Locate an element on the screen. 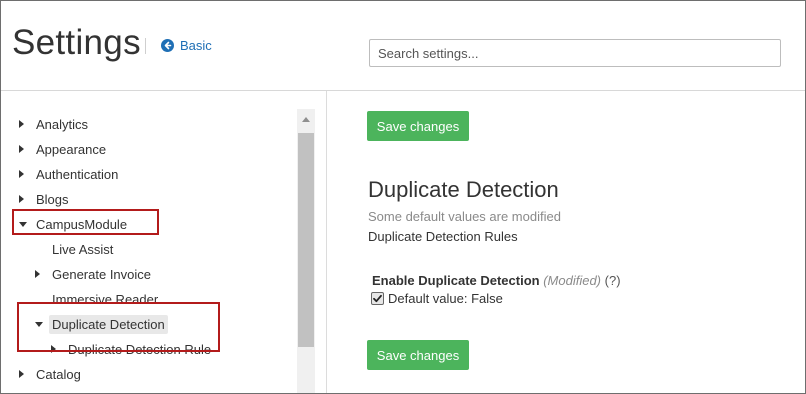  title-divider is located at coordinates (145, 46).